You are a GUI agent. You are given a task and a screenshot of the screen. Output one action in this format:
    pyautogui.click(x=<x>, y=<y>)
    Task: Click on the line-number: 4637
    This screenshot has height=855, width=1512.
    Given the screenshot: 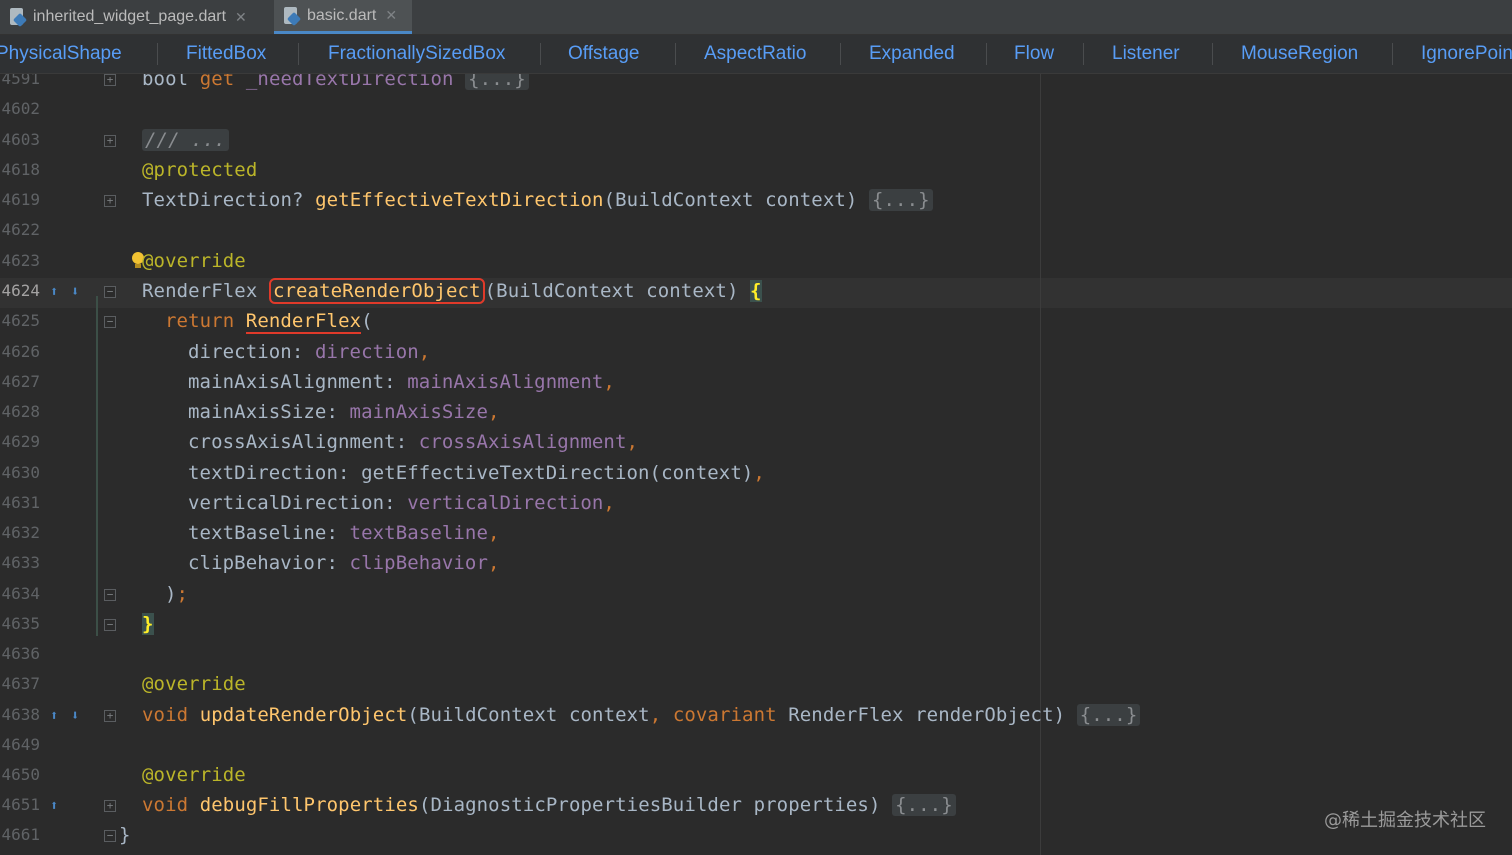 What is the action you would take?
    pyautogui.click(x=20, y=683)
    